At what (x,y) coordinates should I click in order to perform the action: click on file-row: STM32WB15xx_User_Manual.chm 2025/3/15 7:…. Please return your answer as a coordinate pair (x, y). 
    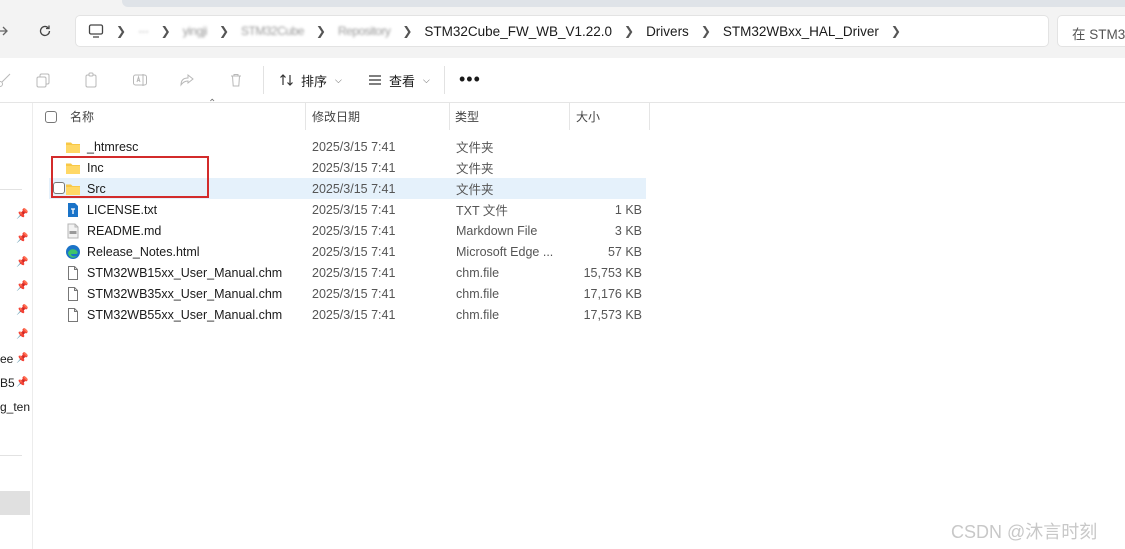
    Looking at the image, I should click on (347, 272).